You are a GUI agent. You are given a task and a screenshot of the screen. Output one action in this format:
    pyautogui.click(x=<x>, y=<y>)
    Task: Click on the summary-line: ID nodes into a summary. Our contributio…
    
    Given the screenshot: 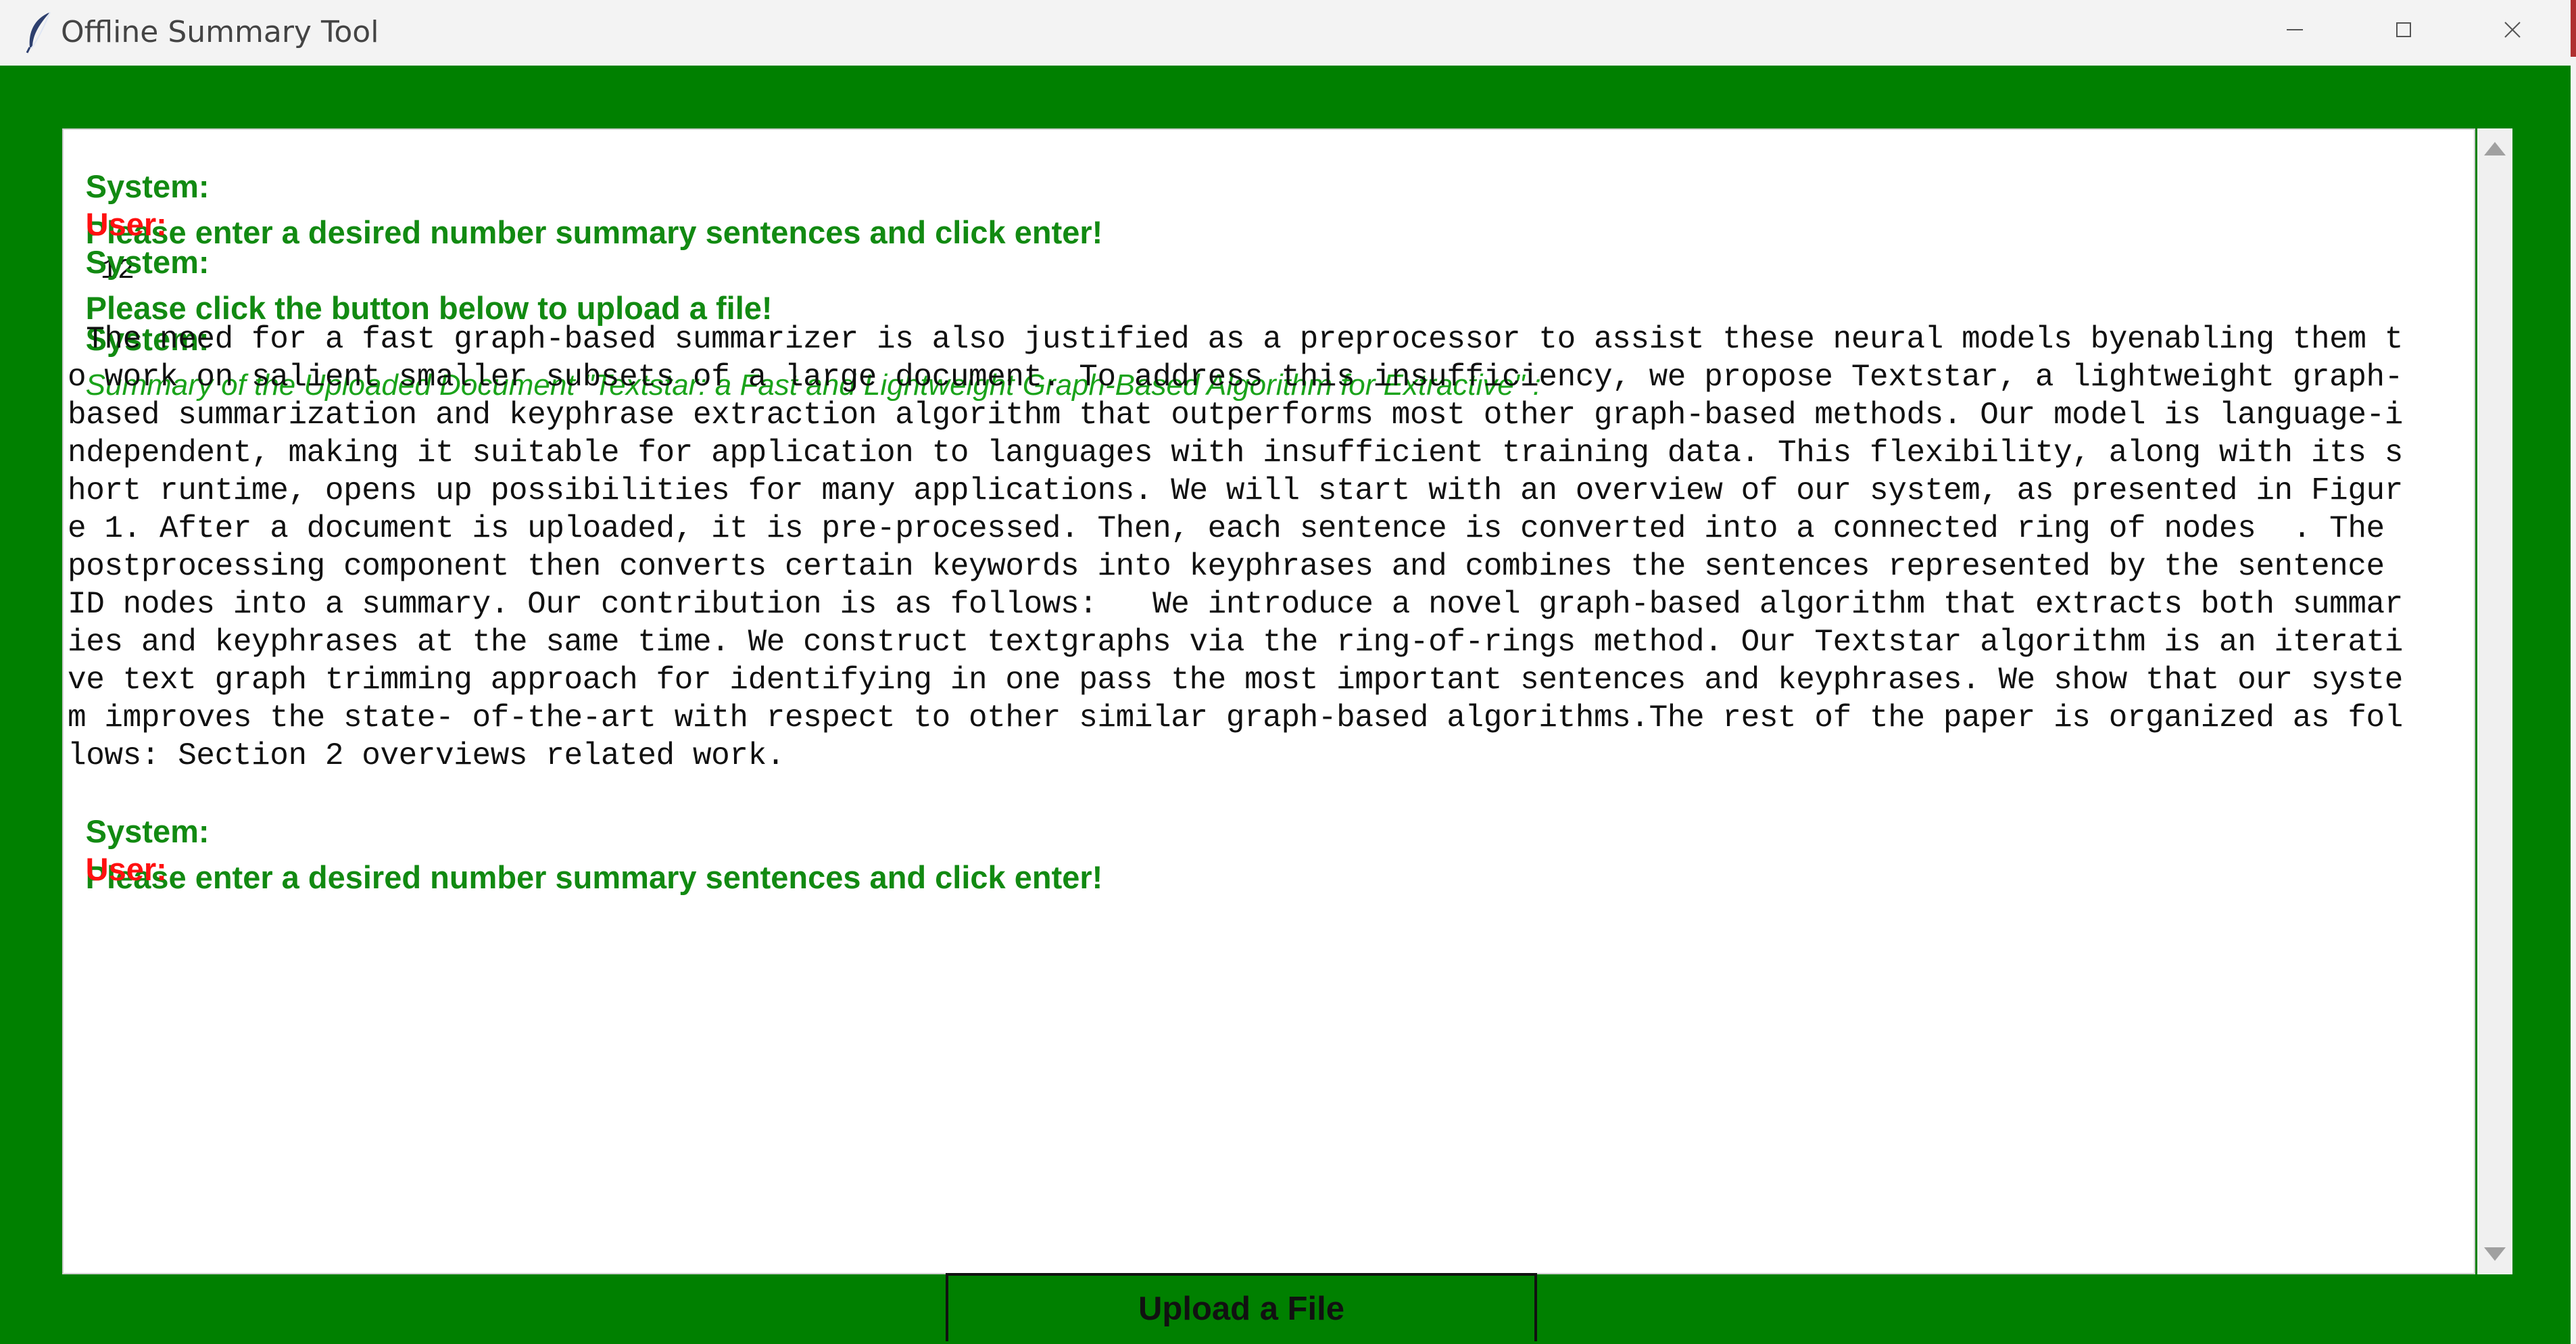 What is the action you would take?
    pyautogui.click(x=1235, y=604)
    